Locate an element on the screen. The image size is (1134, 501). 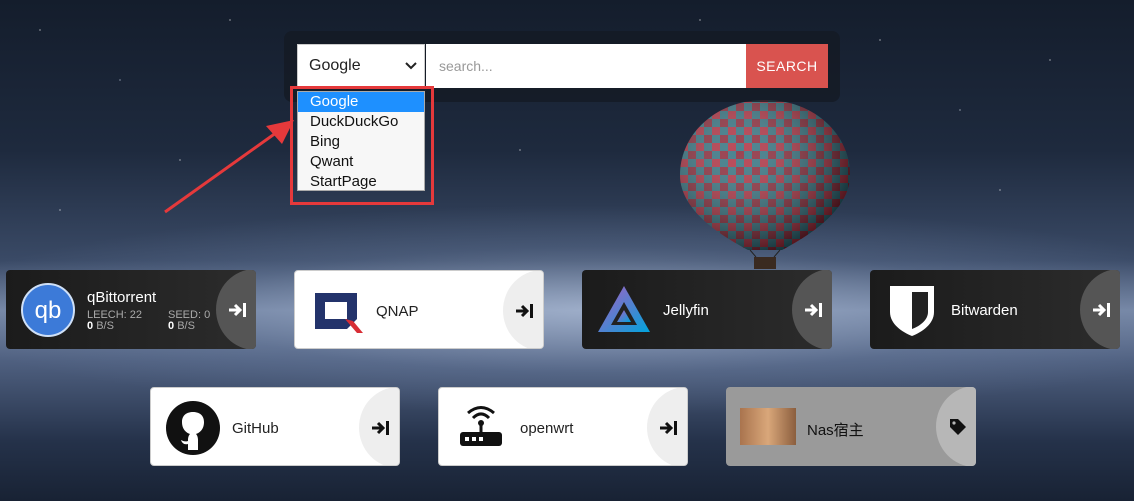
tile-bitwarden: Bitwarden is located at coordinates (995, 309).